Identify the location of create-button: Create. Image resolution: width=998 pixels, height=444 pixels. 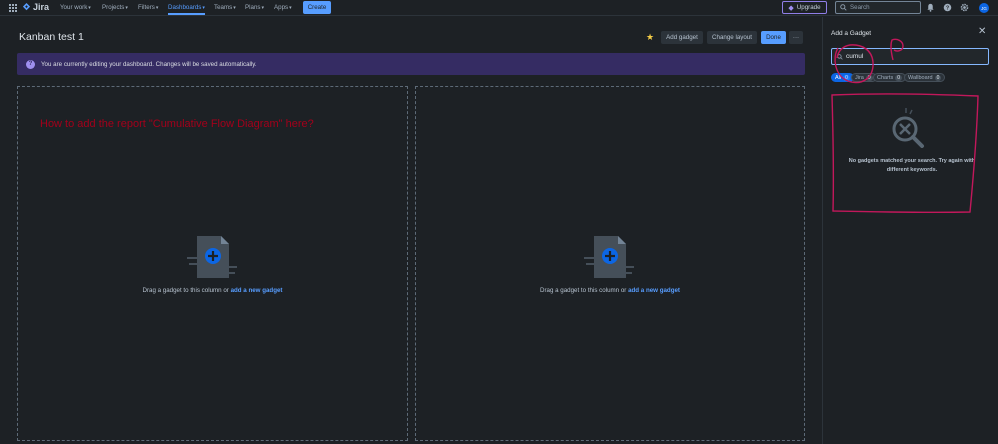
(317, 7).